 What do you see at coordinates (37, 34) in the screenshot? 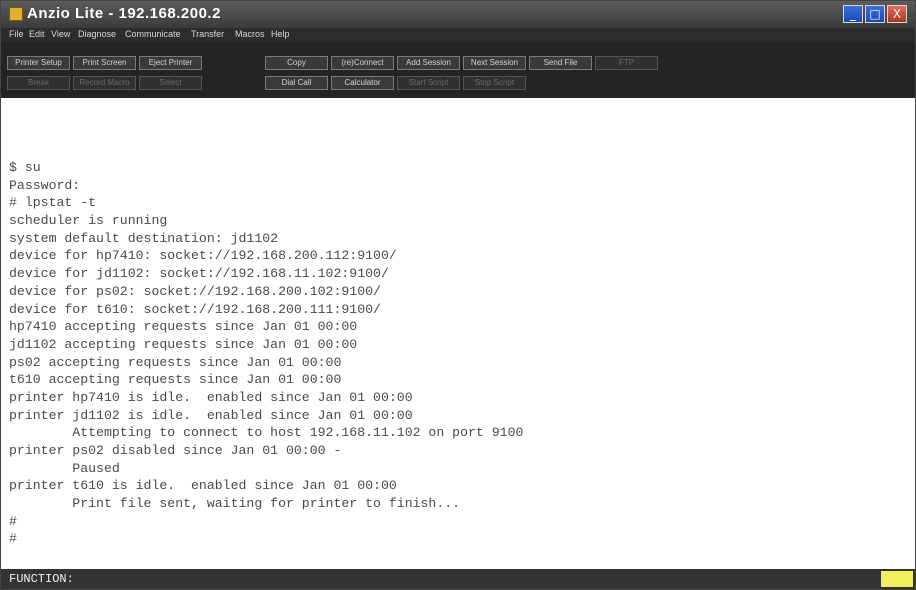
I see `menu-edit: Edit` at bounding box center [37, 34].